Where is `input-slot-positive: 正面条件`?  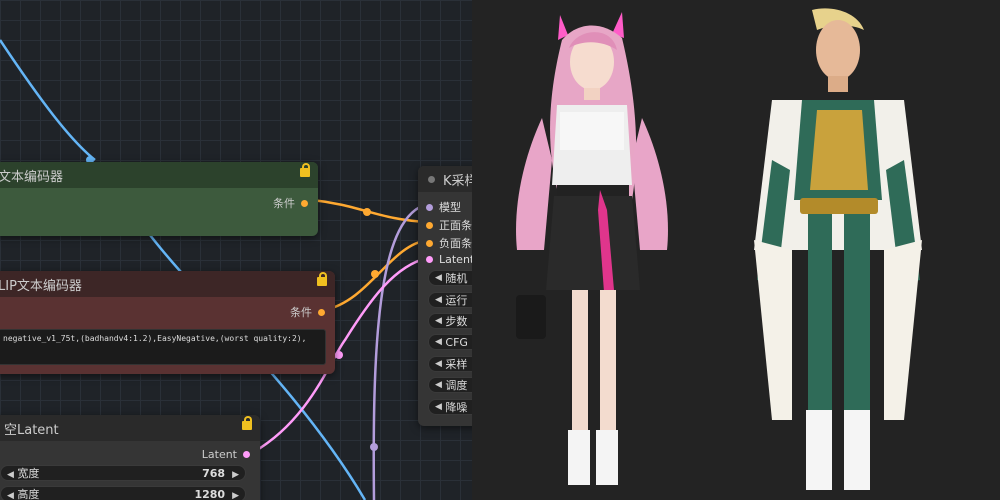
input-slot-positive: 正面条件 is located at coordinates (449, 225).